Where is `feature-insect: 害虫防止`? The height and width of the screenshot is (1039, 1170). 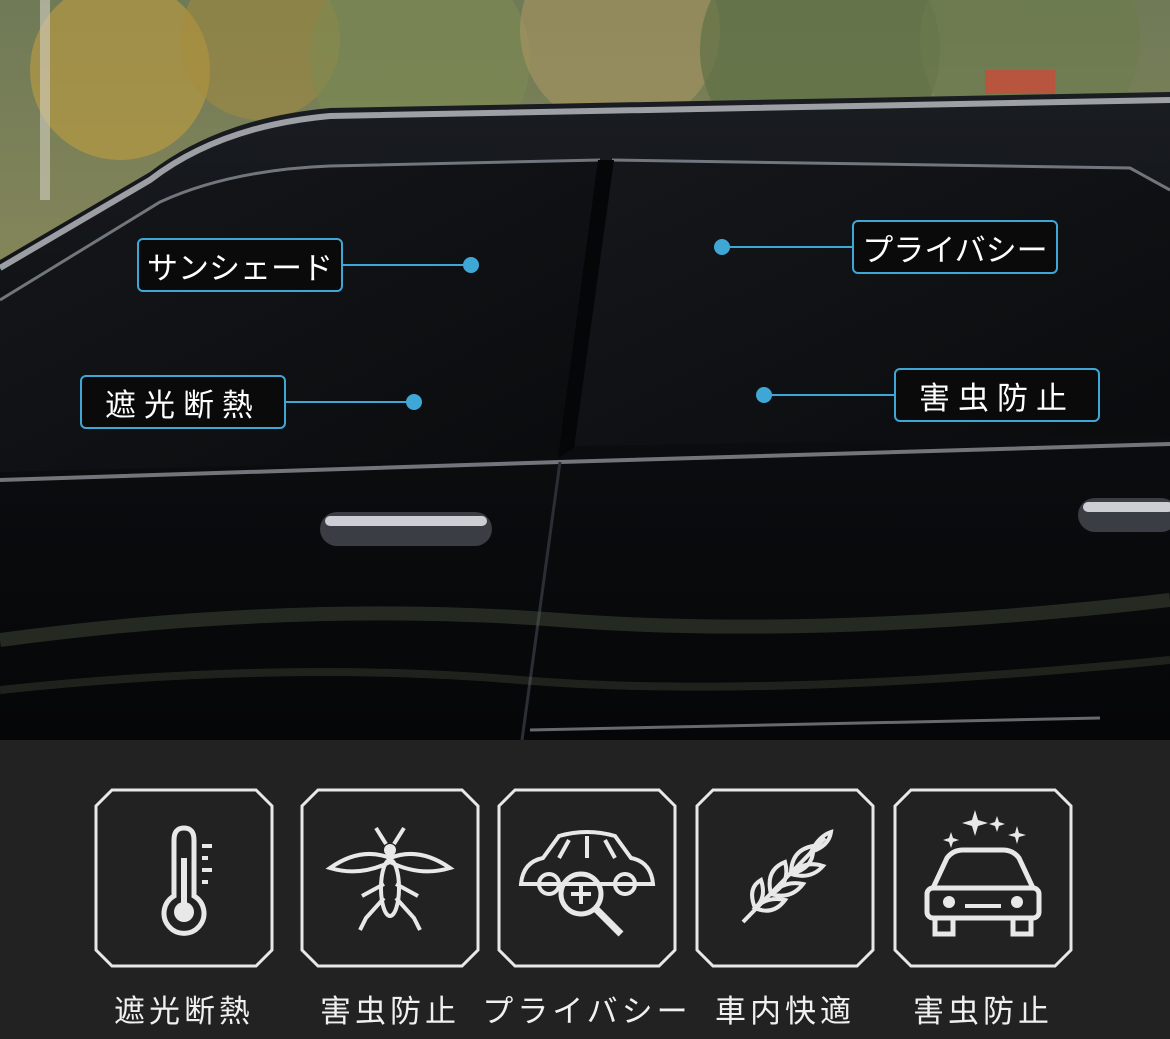
feature-insect: 害虫防止 is located at coordinates (390, 909).